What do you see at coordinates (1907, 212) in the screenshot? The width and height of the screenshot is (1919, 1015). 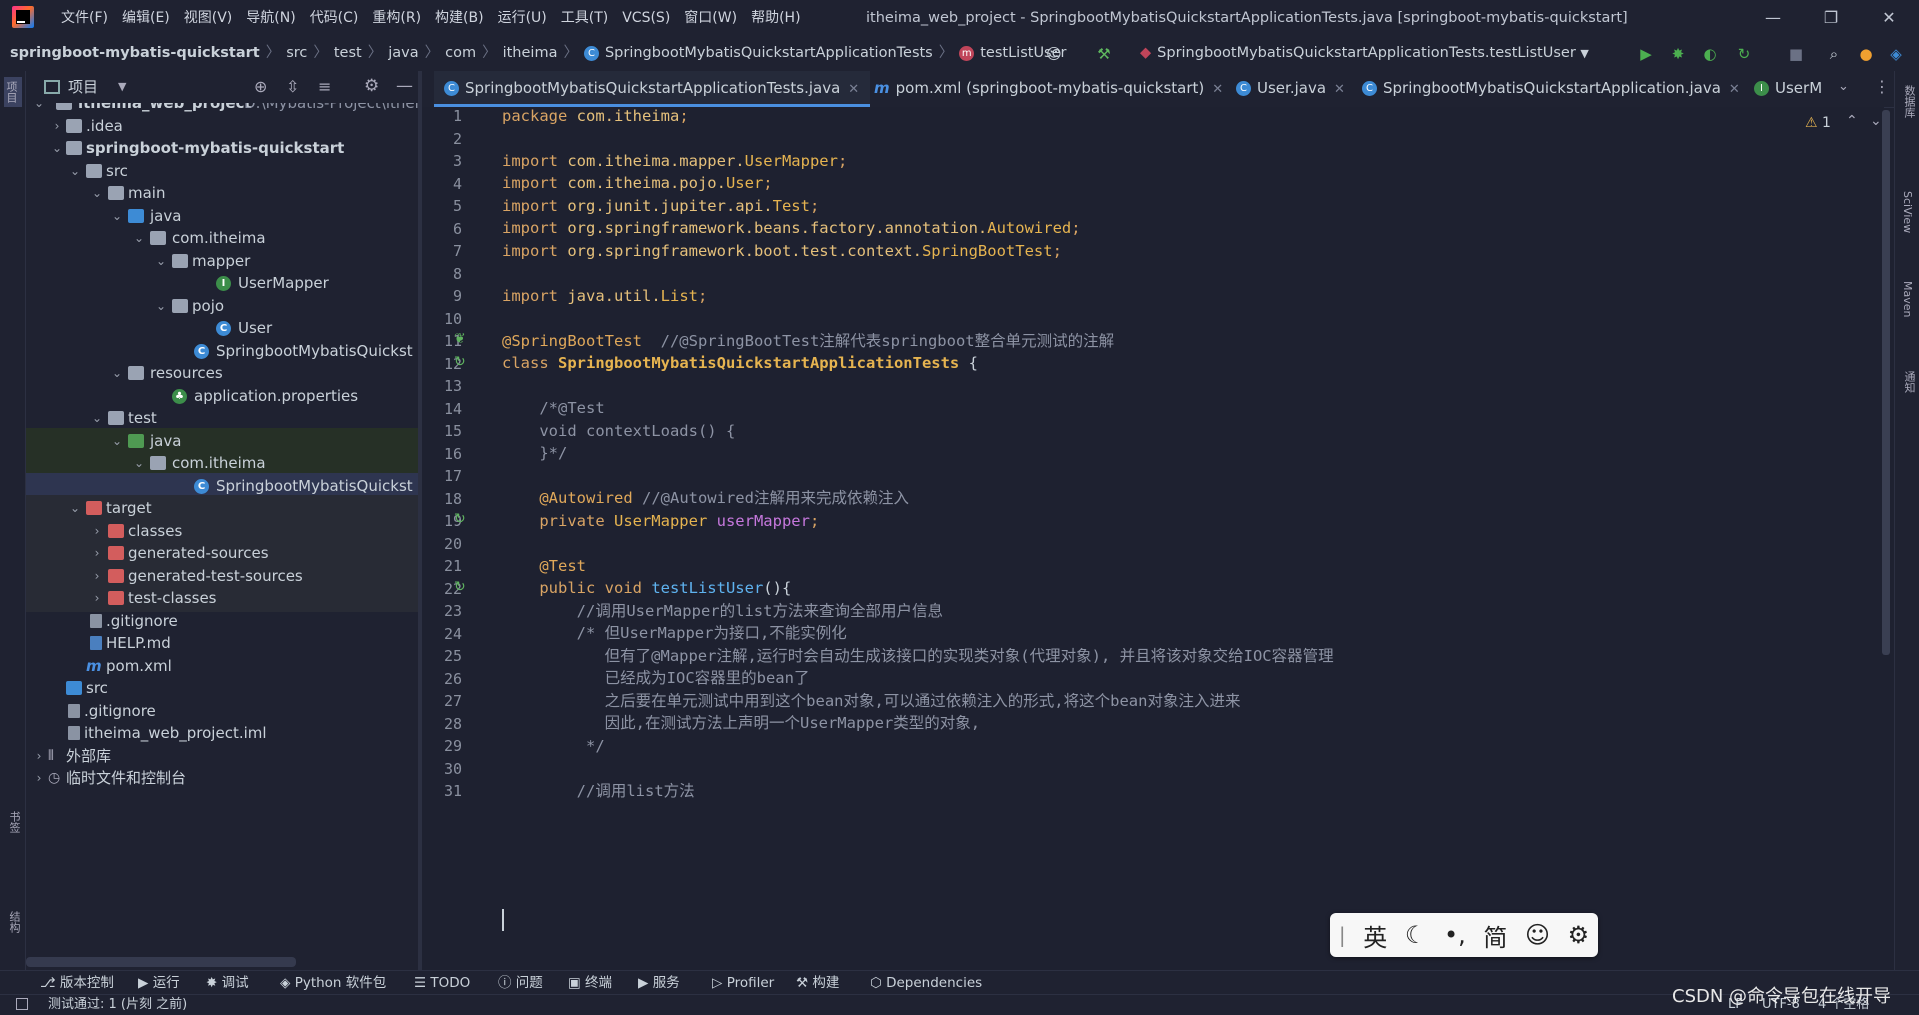 I see `sciview-tool-button: SciView` at bounding box center [1907, 212].